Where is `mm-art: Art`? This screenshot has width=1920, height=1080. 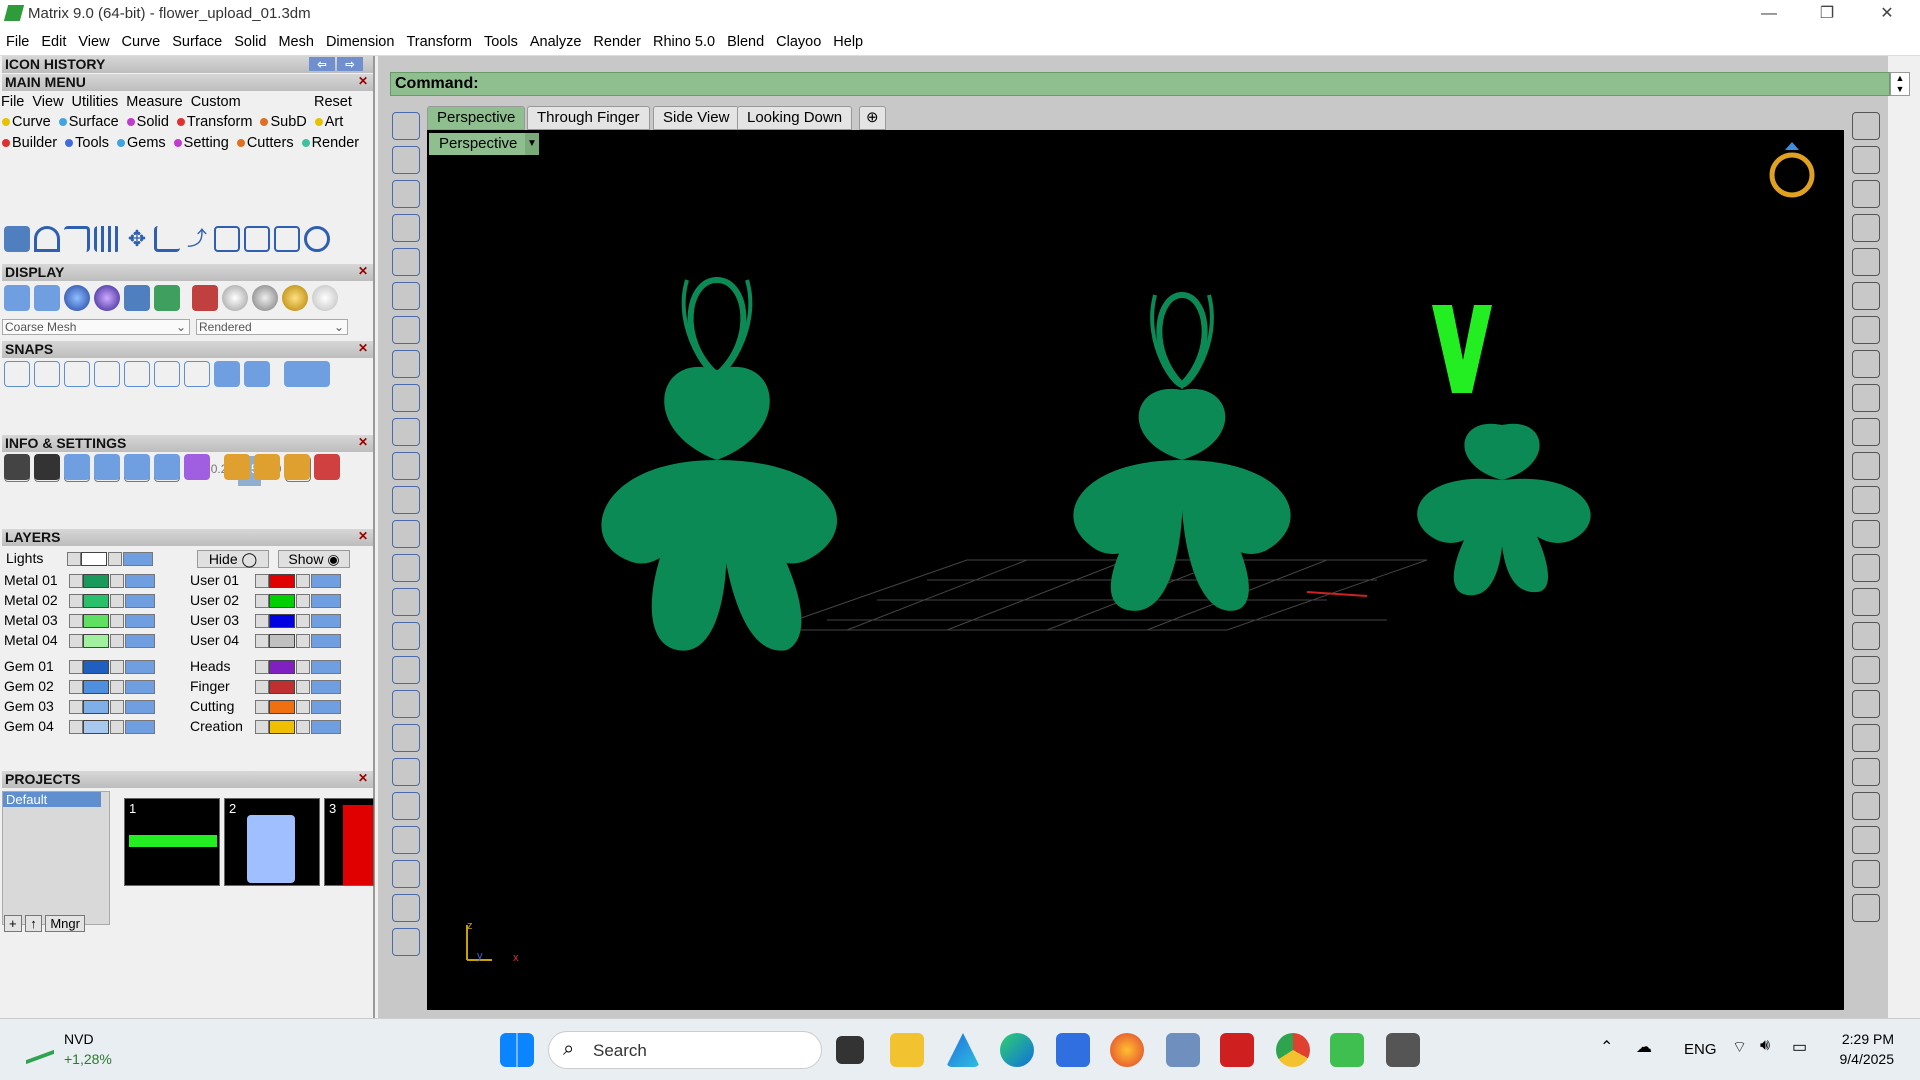
mm-art: Art is located at coordinates (328, 122).